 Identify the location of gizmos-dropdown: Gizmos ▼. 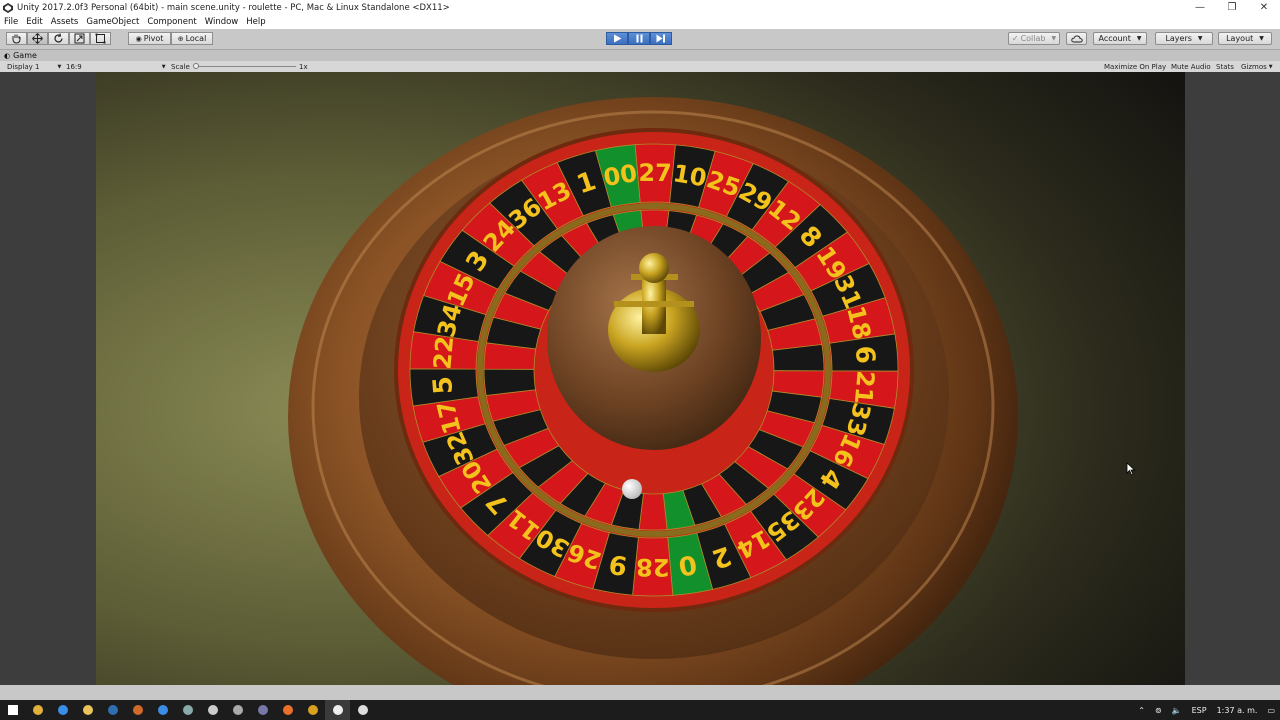
(1257, 66).